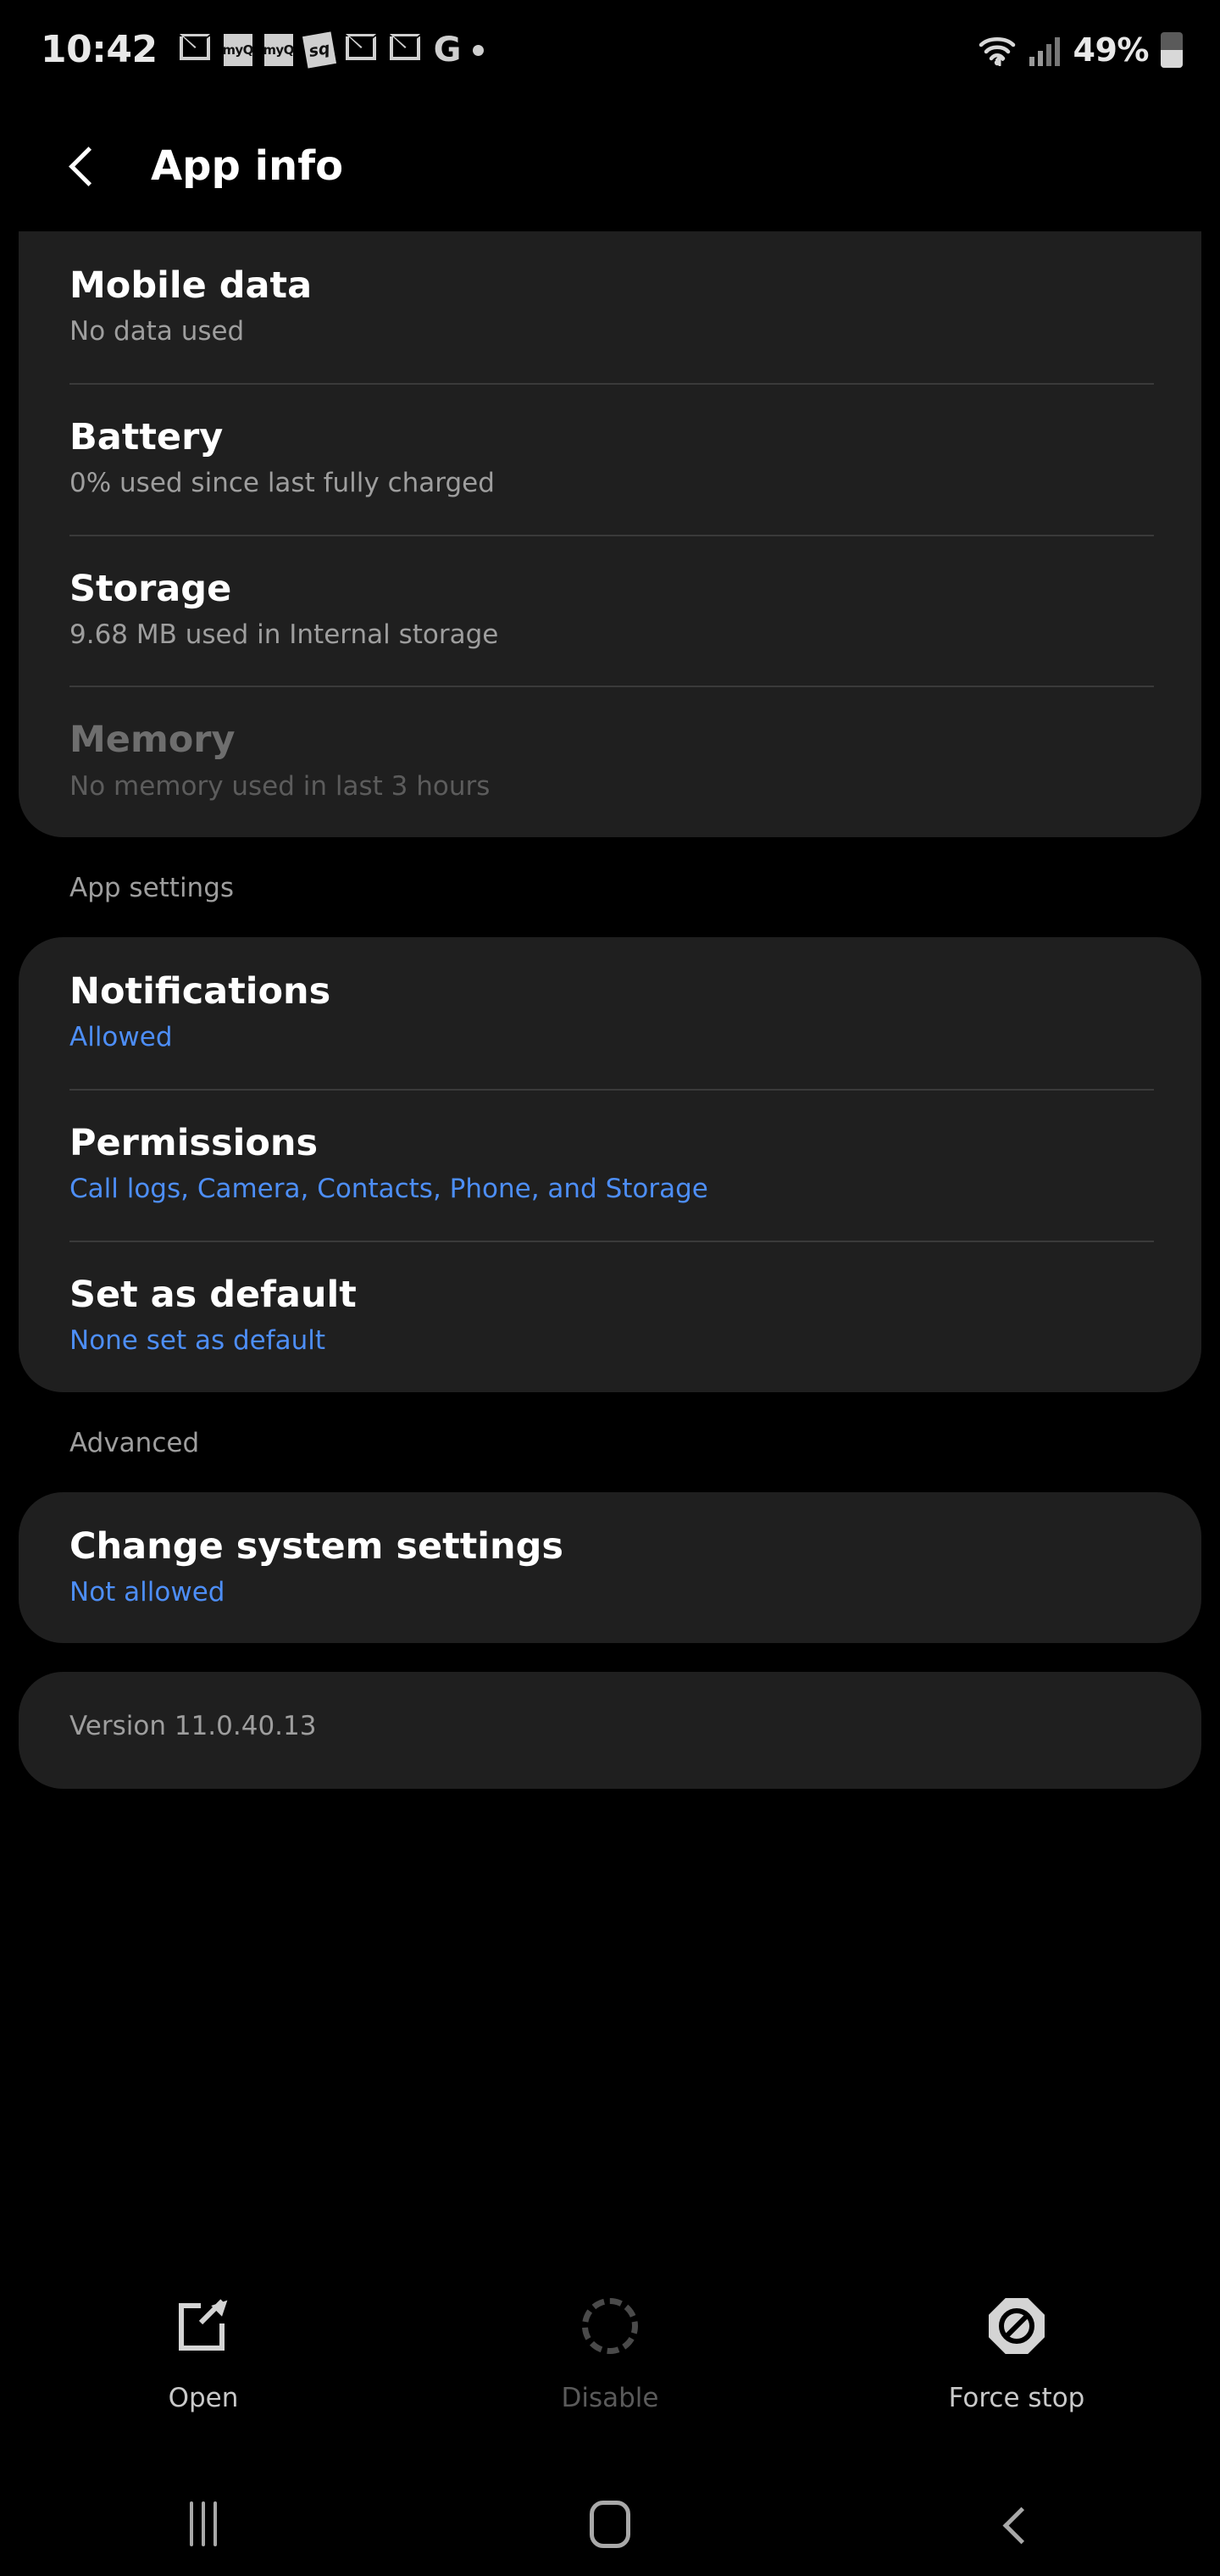 The height and width of the screenshot is (2576, 1220). I want to click on status-clock: 10:42, so click(99, 49).